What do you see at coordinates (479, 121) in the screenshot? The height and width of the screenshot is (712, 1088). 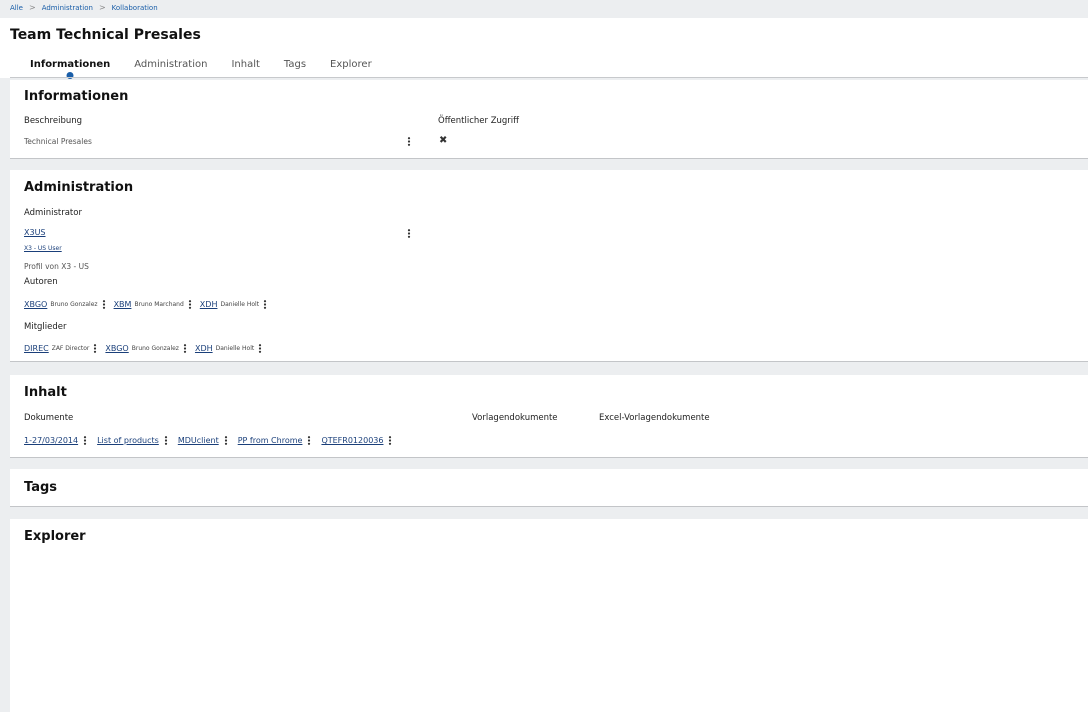 I see `public-access-label: Öffentlicher Zugriff` at bounding box center [479, 121].